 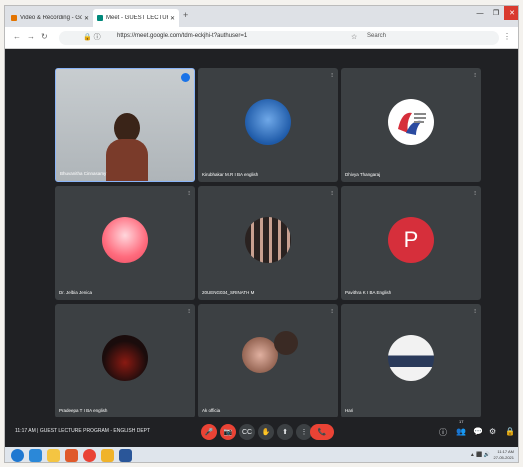 What do you see at coordinates (247, 432) in the screenshot?
I see `captions-button: CC` at bounding box center [247, 432].